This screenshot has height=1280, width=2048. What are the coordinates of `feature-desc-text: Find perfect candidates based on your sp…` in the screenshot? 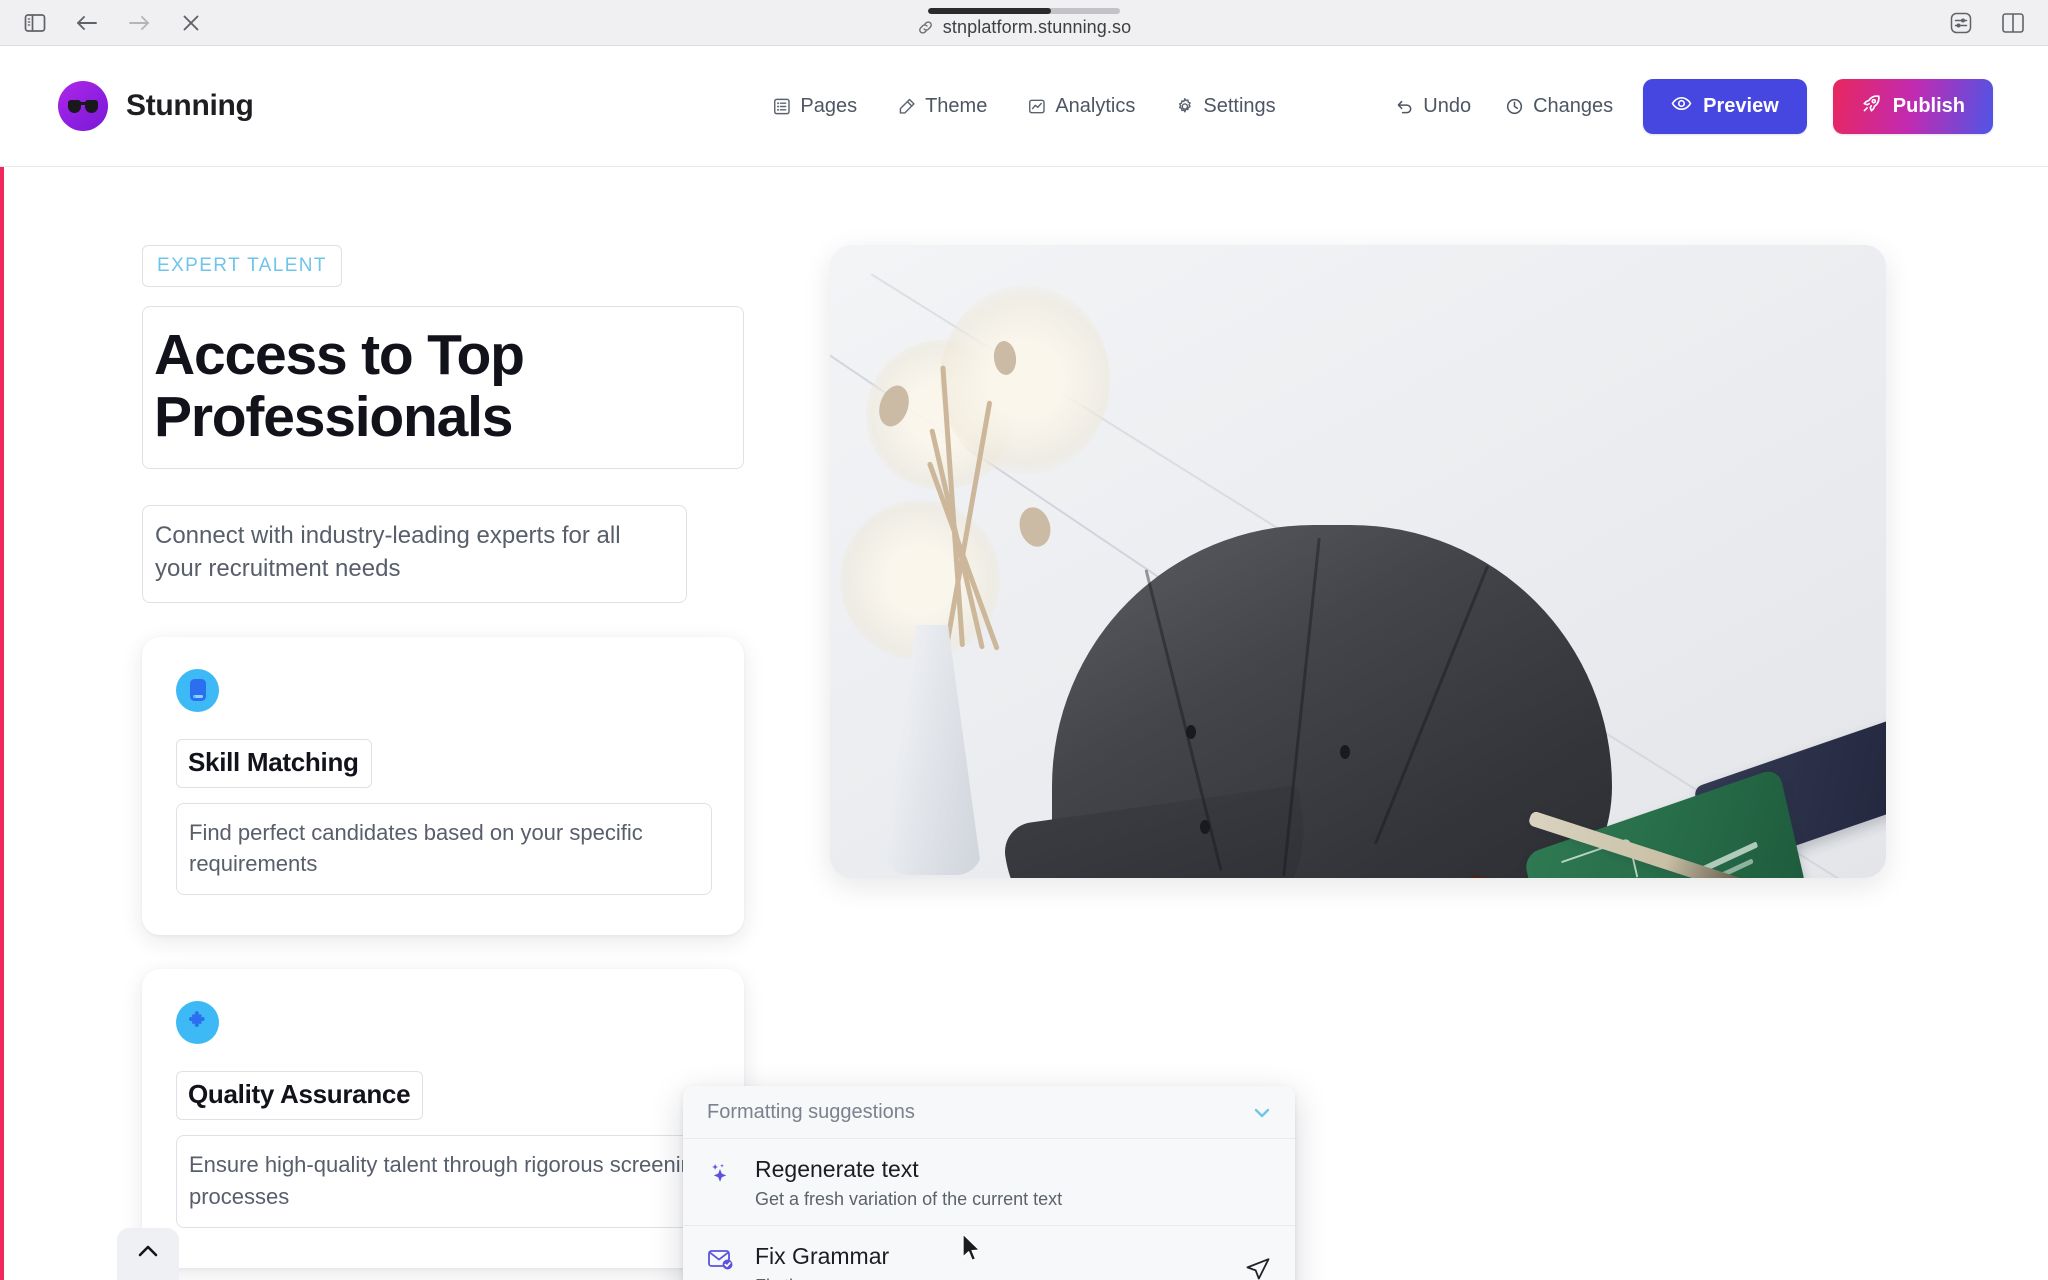 It's located at (416, 848).